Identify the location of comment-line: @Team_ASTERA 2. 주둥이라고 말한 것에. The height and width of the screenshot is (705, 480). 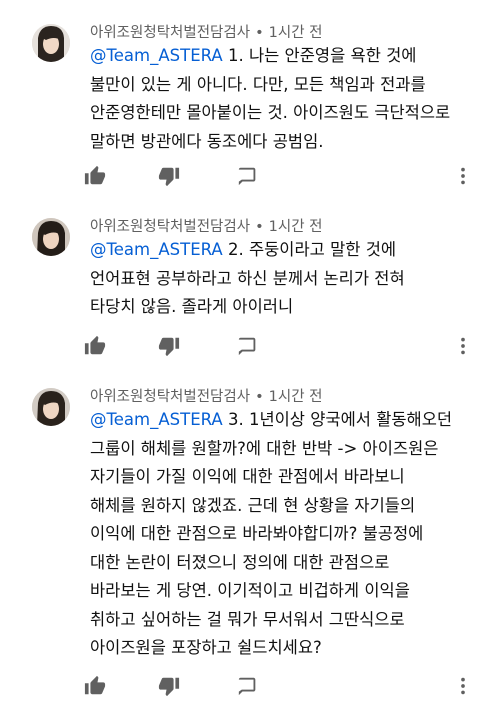
(243, 249).